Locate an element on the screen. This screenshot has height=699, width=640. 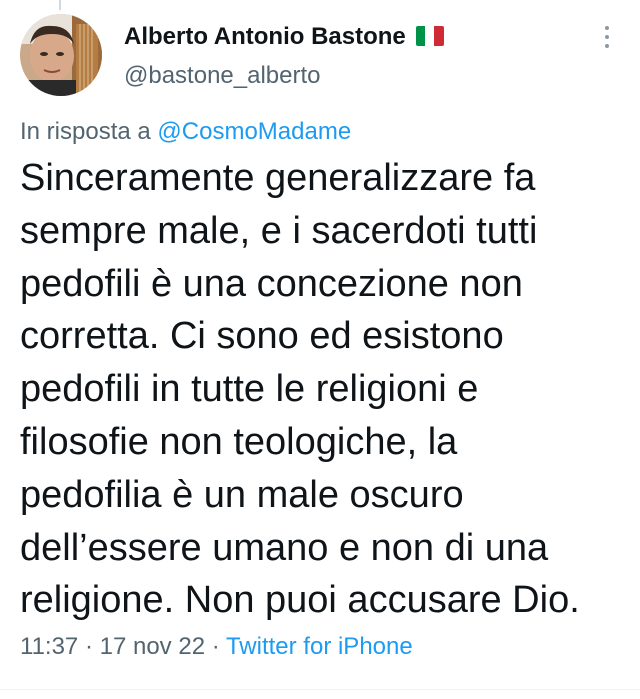
tweet-line: Sinceramente generalizzare fa is located at coordinates (278, 178).